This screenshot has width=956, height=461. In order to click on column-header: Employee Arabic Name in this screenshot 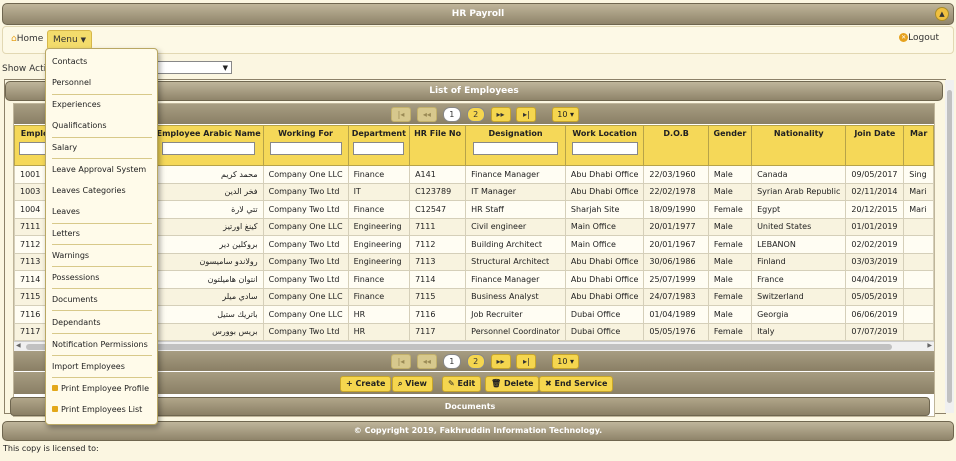, I will do `click(208, 145)`.